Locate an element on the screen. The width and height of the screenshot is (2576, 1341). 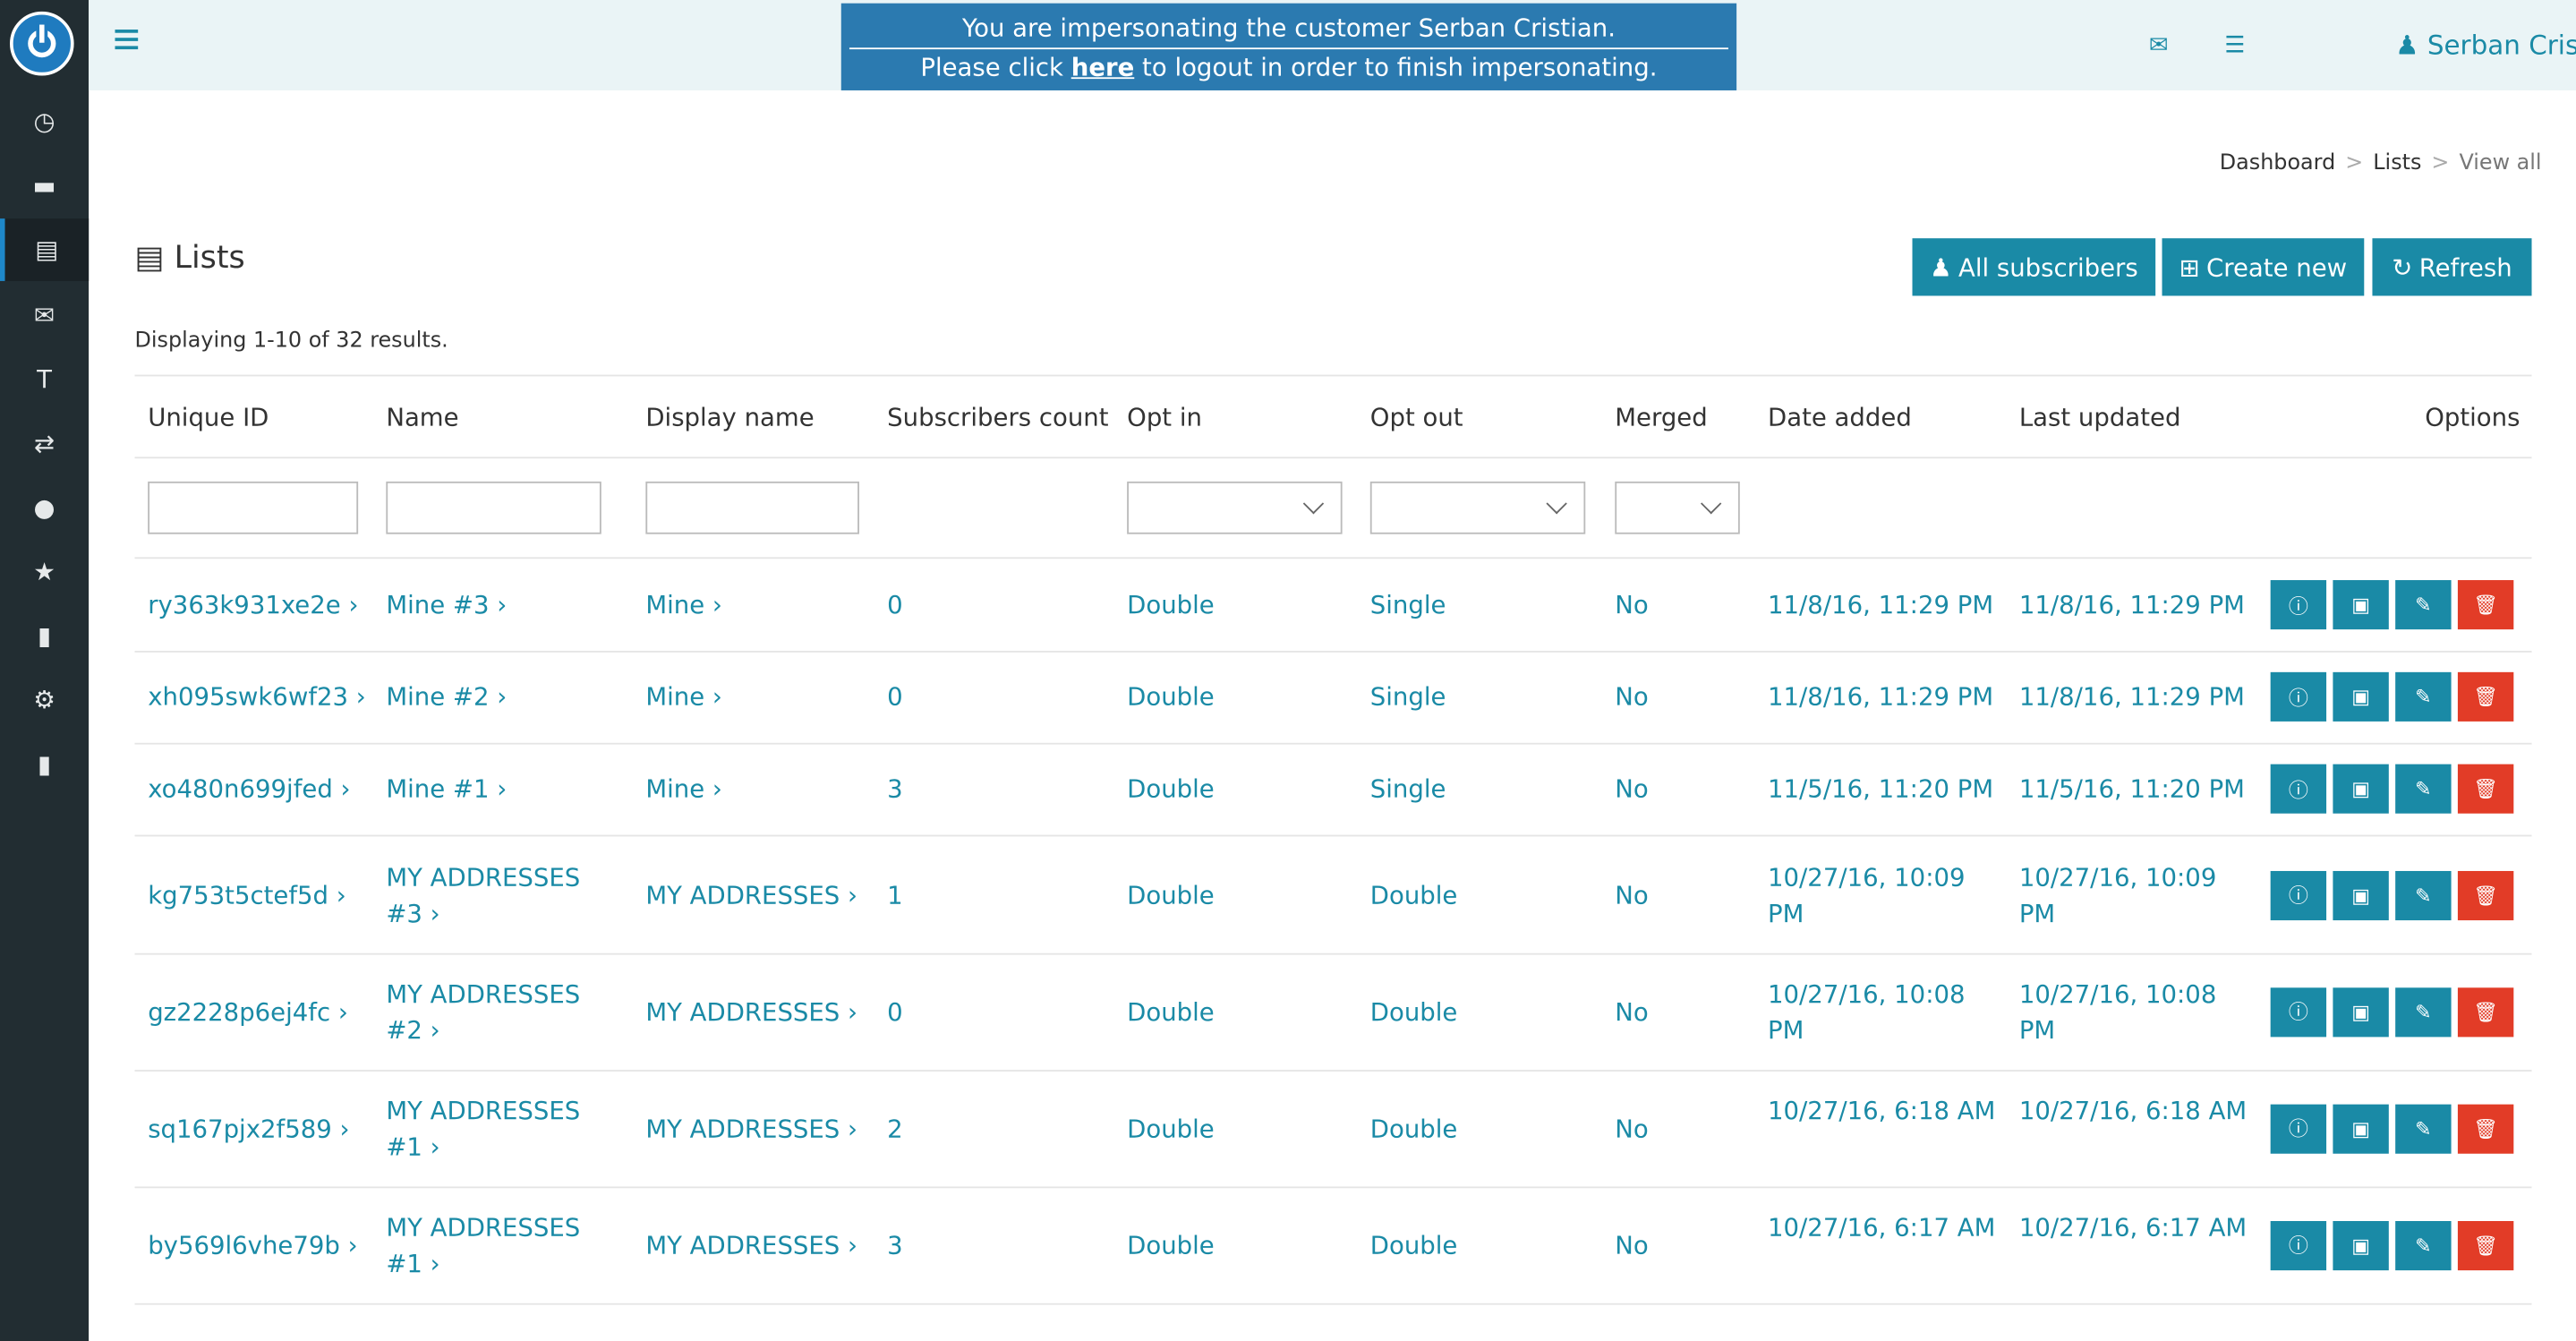
filter-display-name-input is located at coordinates (752, 508).